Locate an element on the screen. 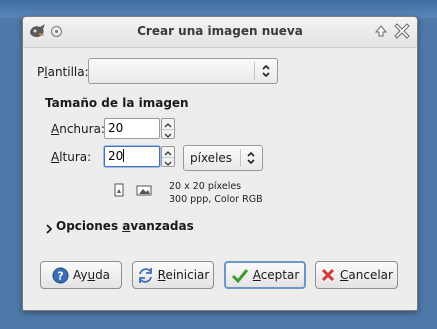 The height and width of the screenshot is (329, 437). advanced-options-expander: Opciones avanzadas is located at coordinates (125, 226).